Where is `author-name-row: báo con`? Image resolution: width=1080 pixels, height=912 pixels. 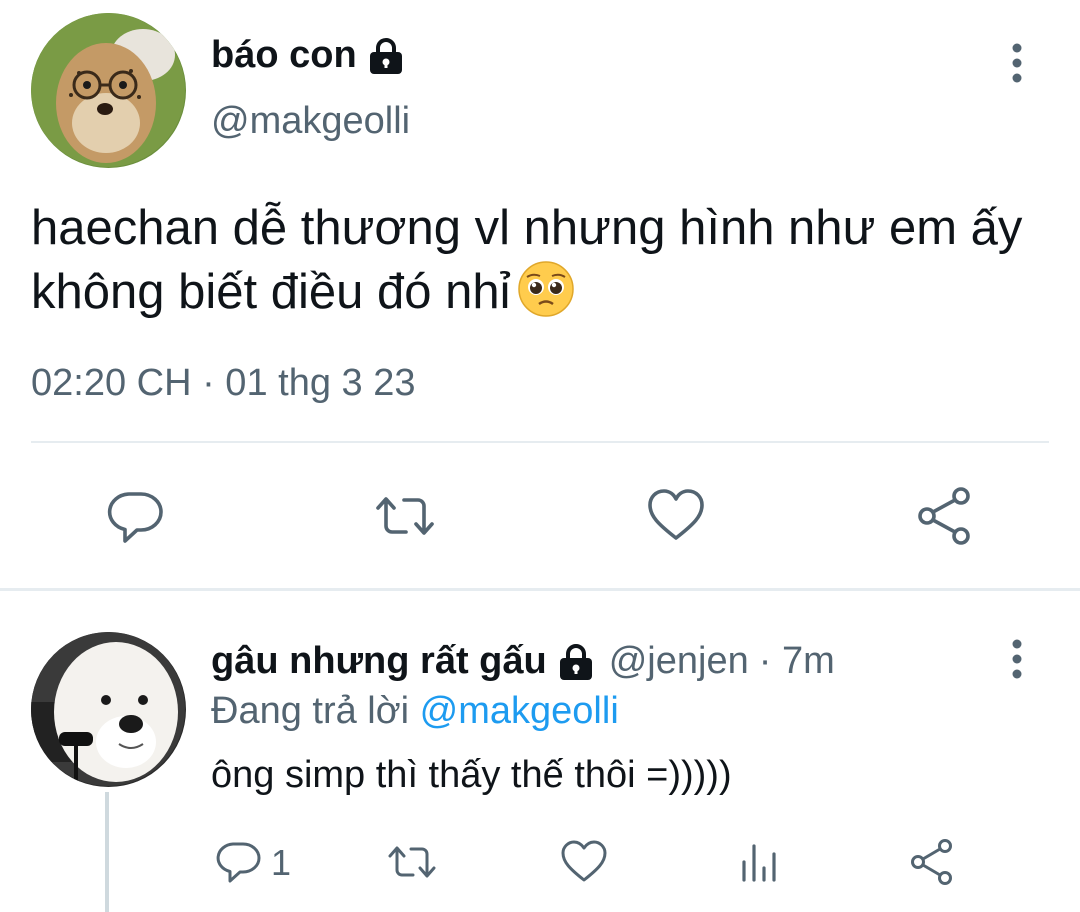
author-name-row: báo con is located at coordinates (308, 55).